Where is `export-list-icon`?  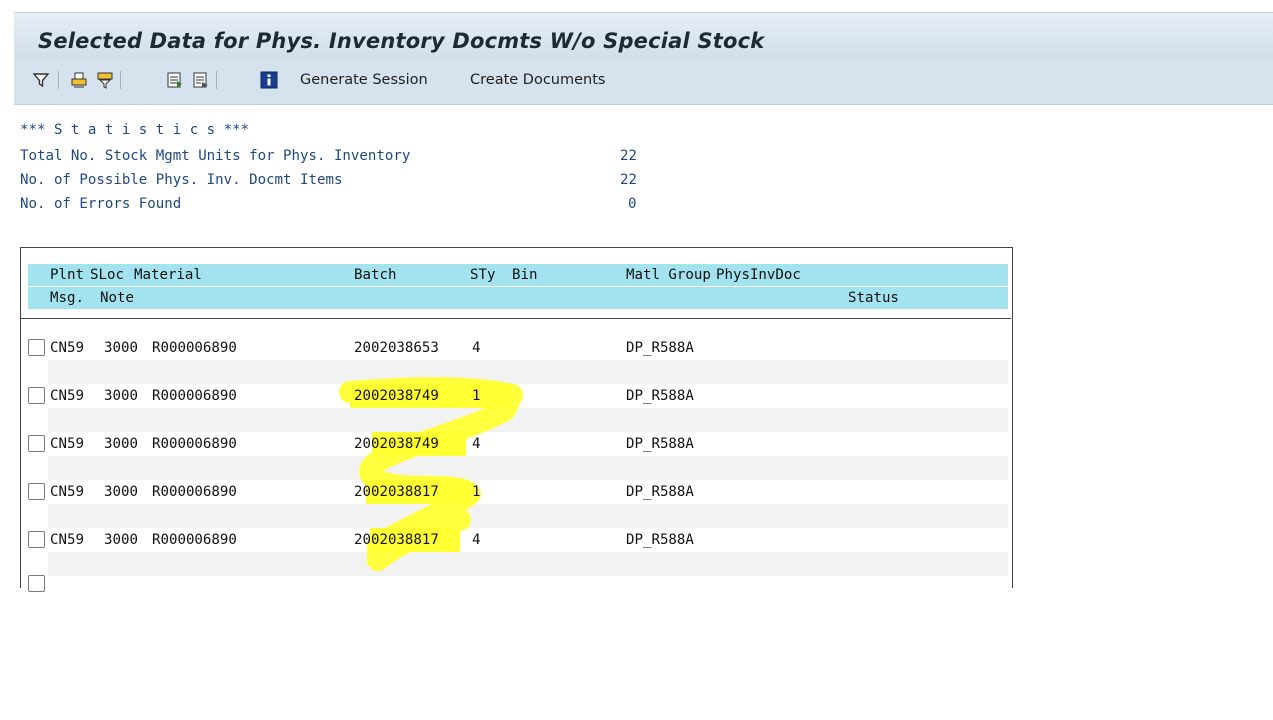
export-list-icon is located at coordinates (201, 80).